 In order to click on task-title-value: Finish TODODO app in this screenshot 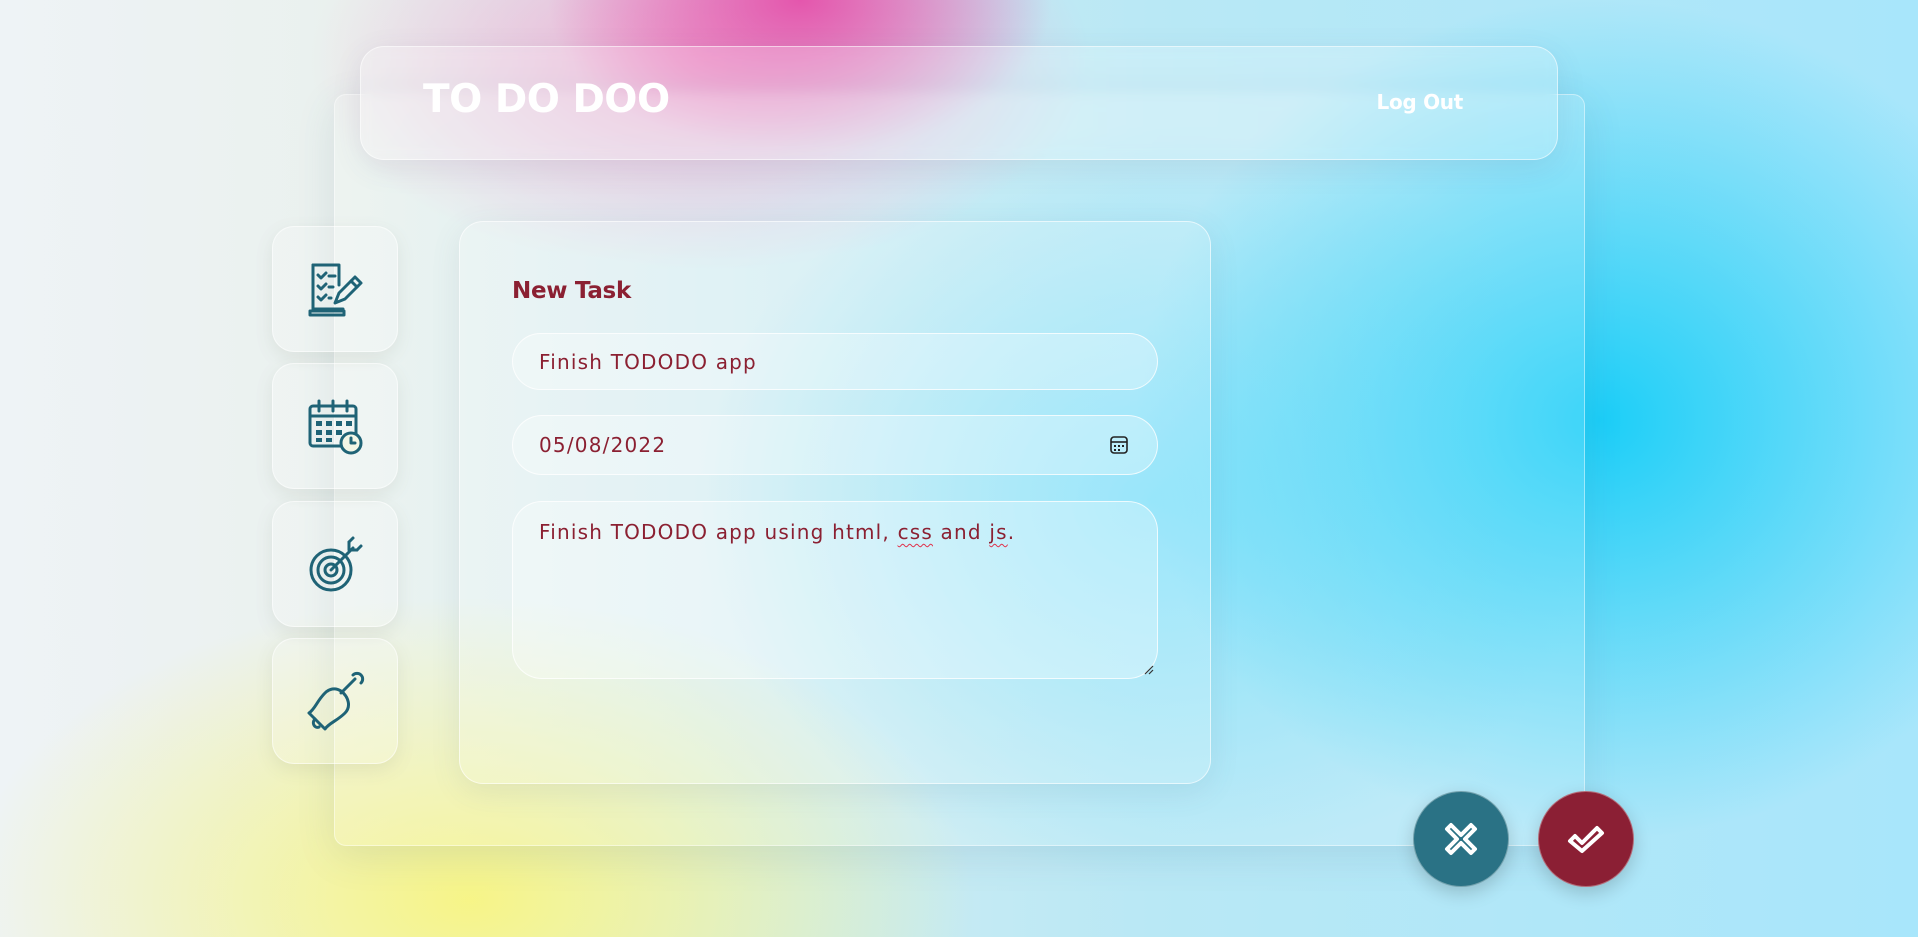, I will do `click(648, 362)`.